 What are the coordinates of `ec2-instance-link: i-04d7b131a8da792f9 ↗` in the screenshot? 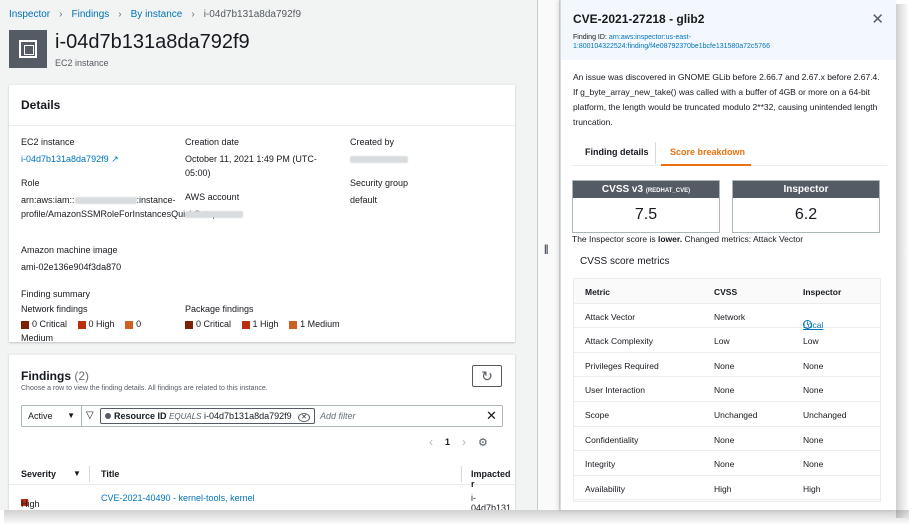 It's located at (101, 159).